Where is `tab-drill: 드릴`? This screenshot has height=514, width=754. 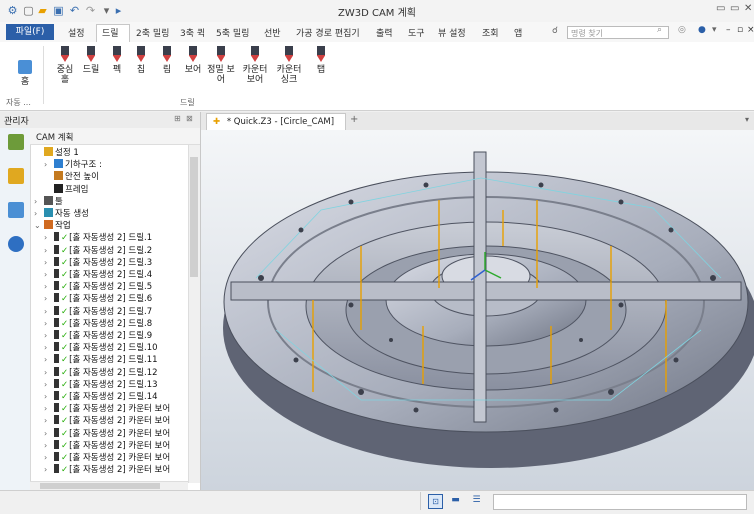
tab-drill: 드릴 is located at coordinates (110, 32).